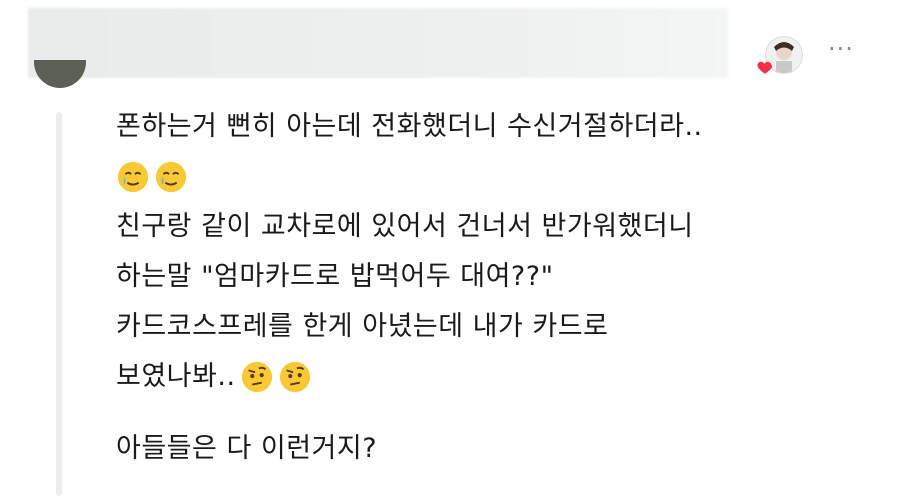 The height and width of the screenshot is (496, 900). Describe the element at coordinates (496, 177) in the screenshot. I see `emoji-row` at that location.